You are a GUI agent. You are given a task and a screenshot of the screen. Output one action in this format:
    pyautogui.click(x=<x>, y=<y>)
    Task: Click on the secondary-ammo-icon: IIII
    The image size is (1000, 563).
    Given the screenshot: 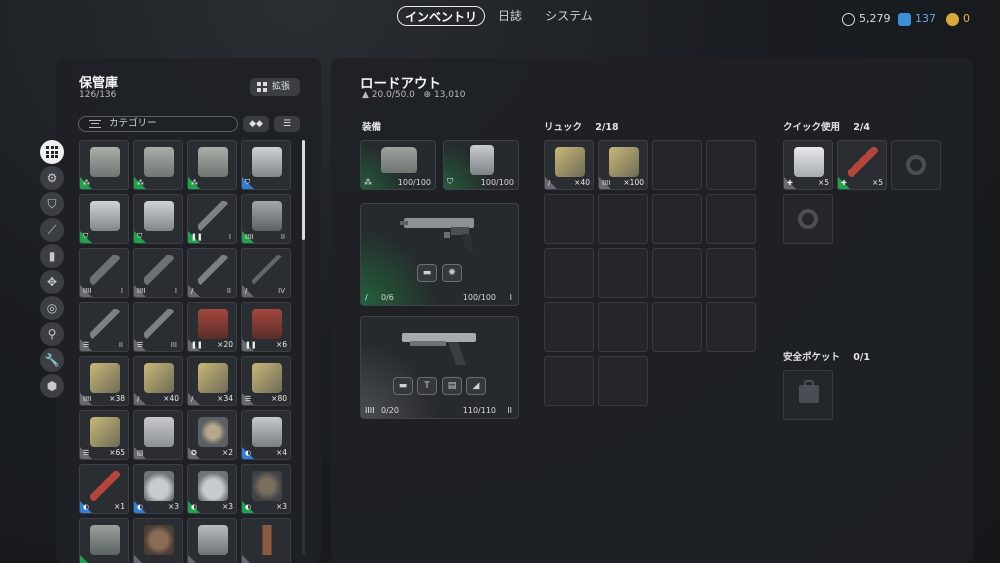 What is the action you would take?
    pyautogui.click(x=370, y=410)
    